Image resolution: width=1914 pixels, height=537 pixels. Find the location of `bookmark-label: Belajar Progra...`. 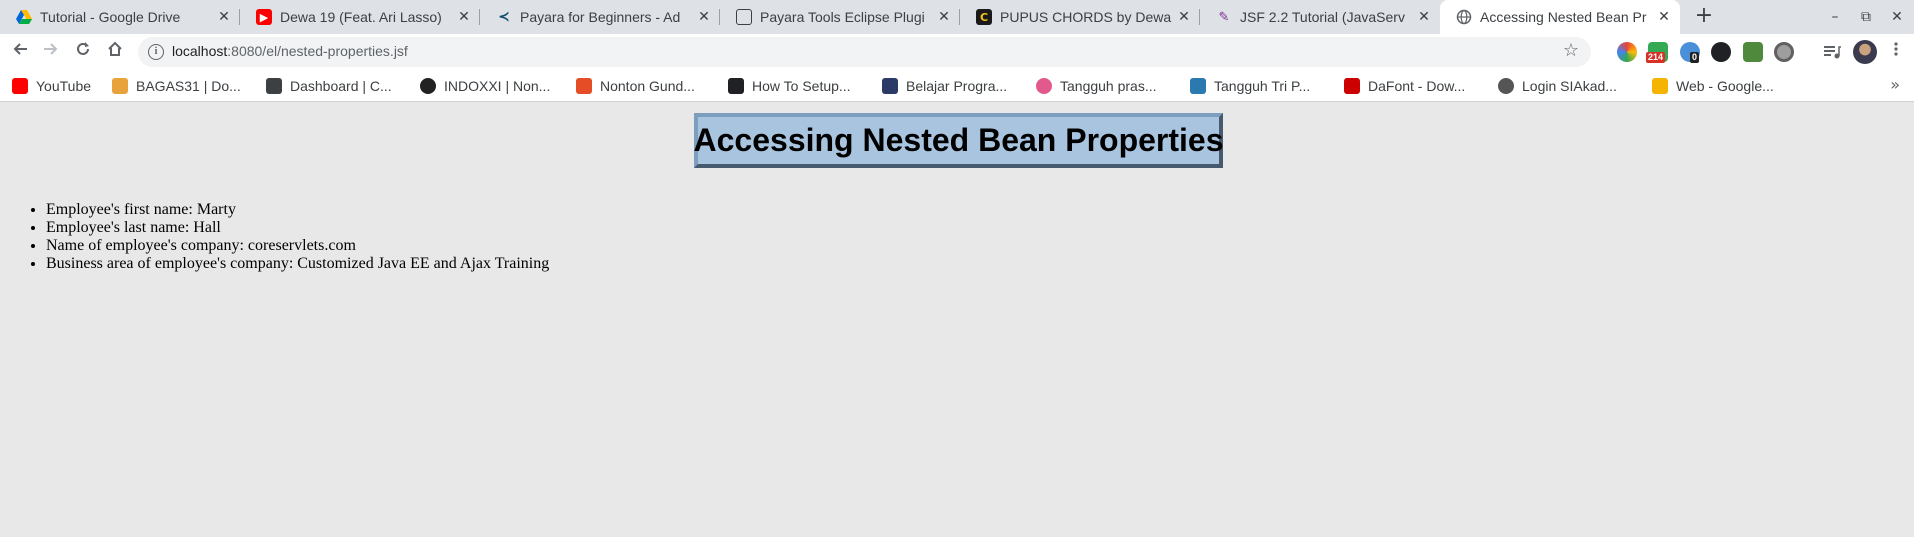

bookmark-label: Belajar Progra... is located at coordinates (957, 86).